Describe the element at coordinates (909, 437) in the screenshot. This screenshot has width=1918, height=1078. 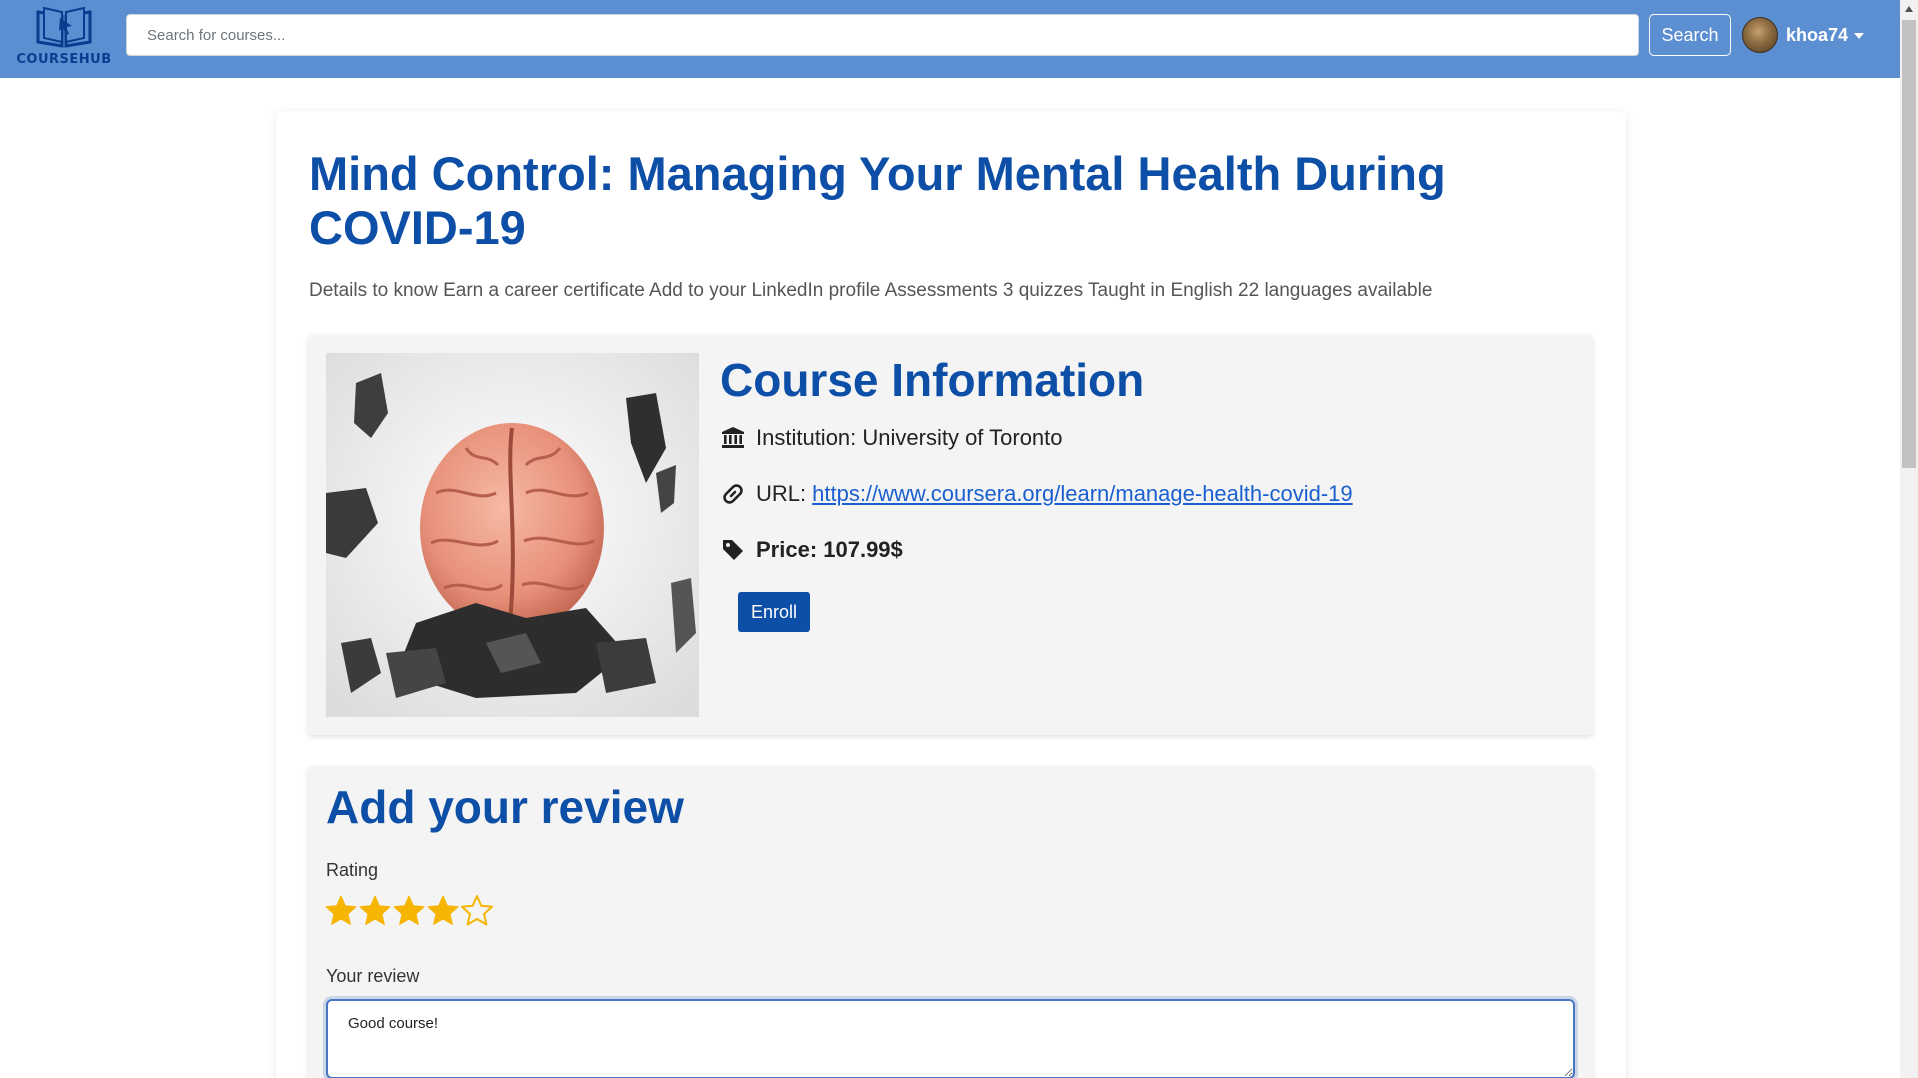
I see `institution-text: Institution: University of Toronto` at that location.